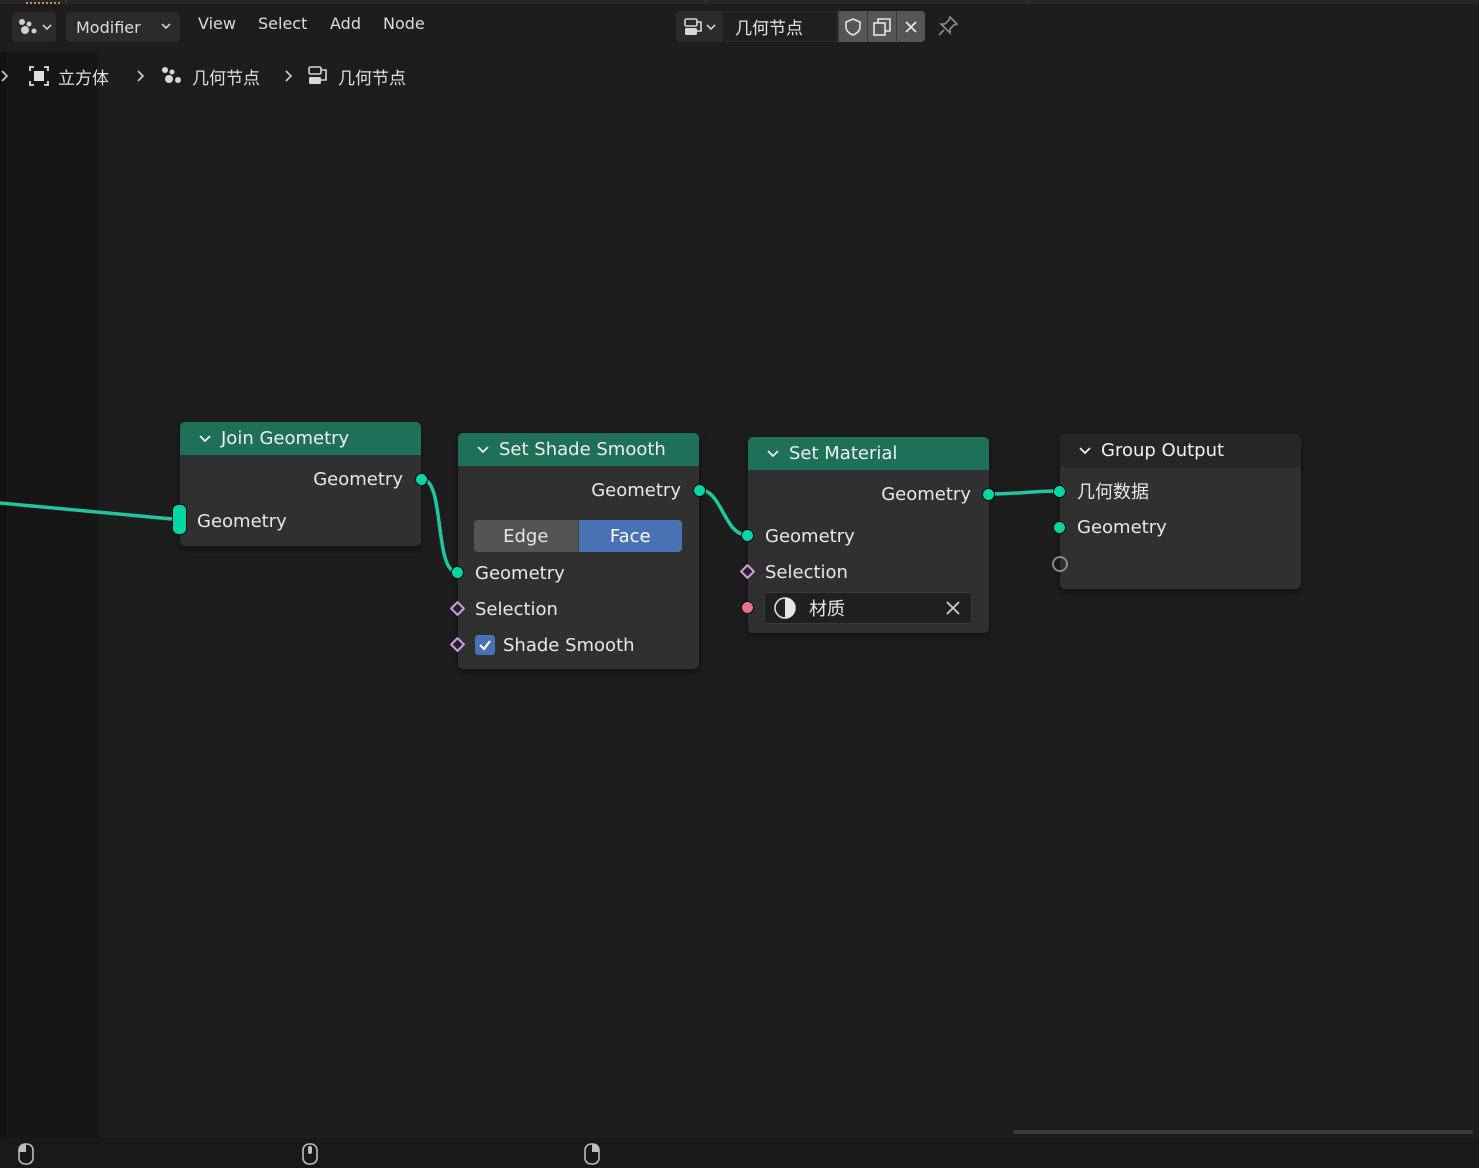 The height and width of the screenshot is (1168, 1479). I want to click on mouse-middle-icon, so click(310, 1154).